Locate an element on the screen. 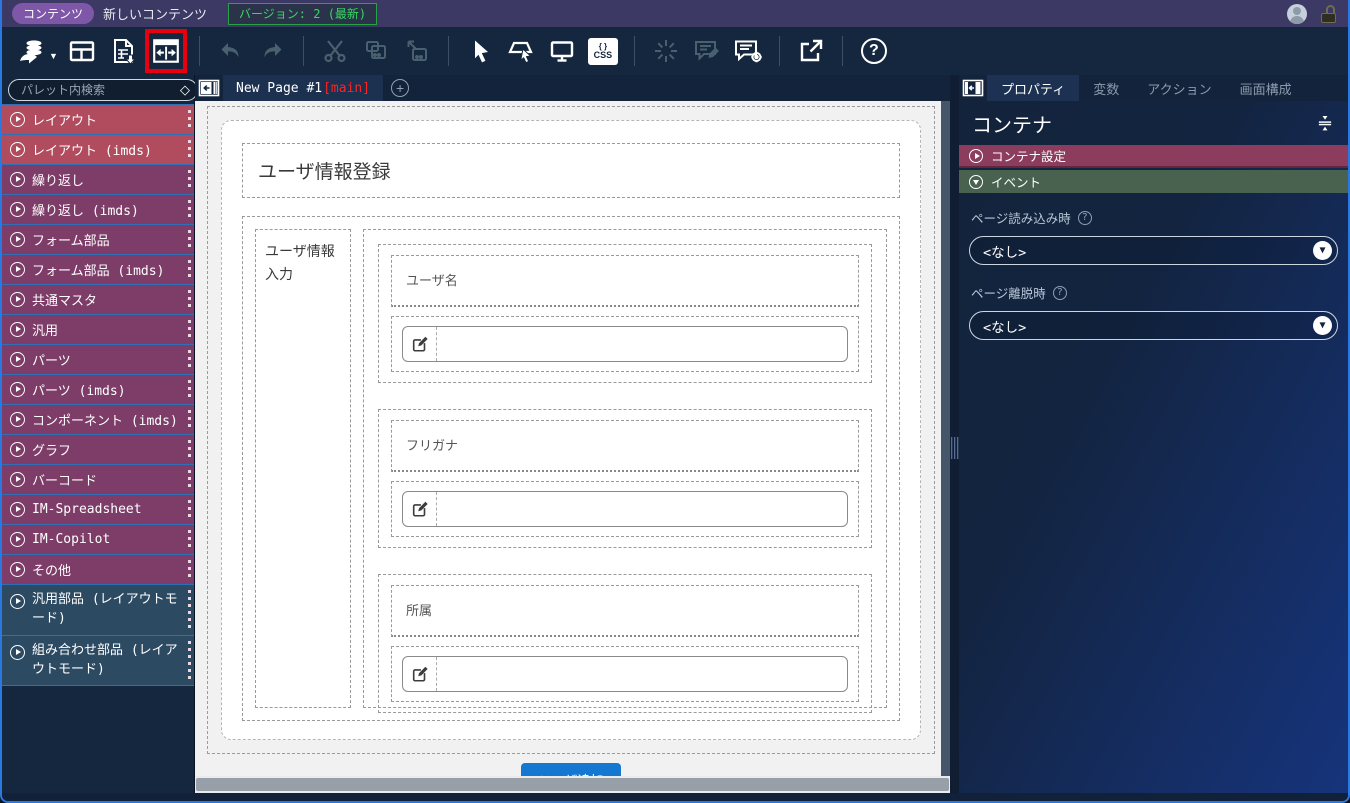 This screenshot has height=803, width=1350. scrollbar-thumb is located at coordinates (572, 784).